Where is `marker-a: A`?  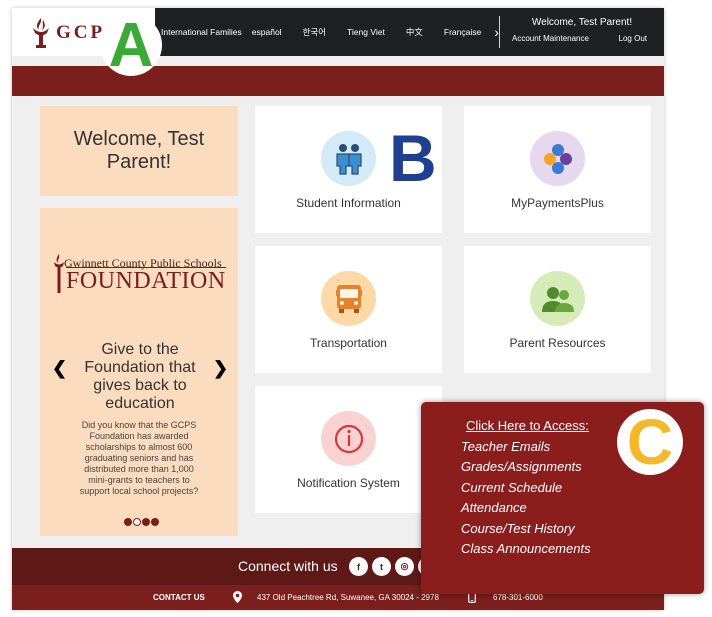
marker-a: A is located at coordinates (131, 45).